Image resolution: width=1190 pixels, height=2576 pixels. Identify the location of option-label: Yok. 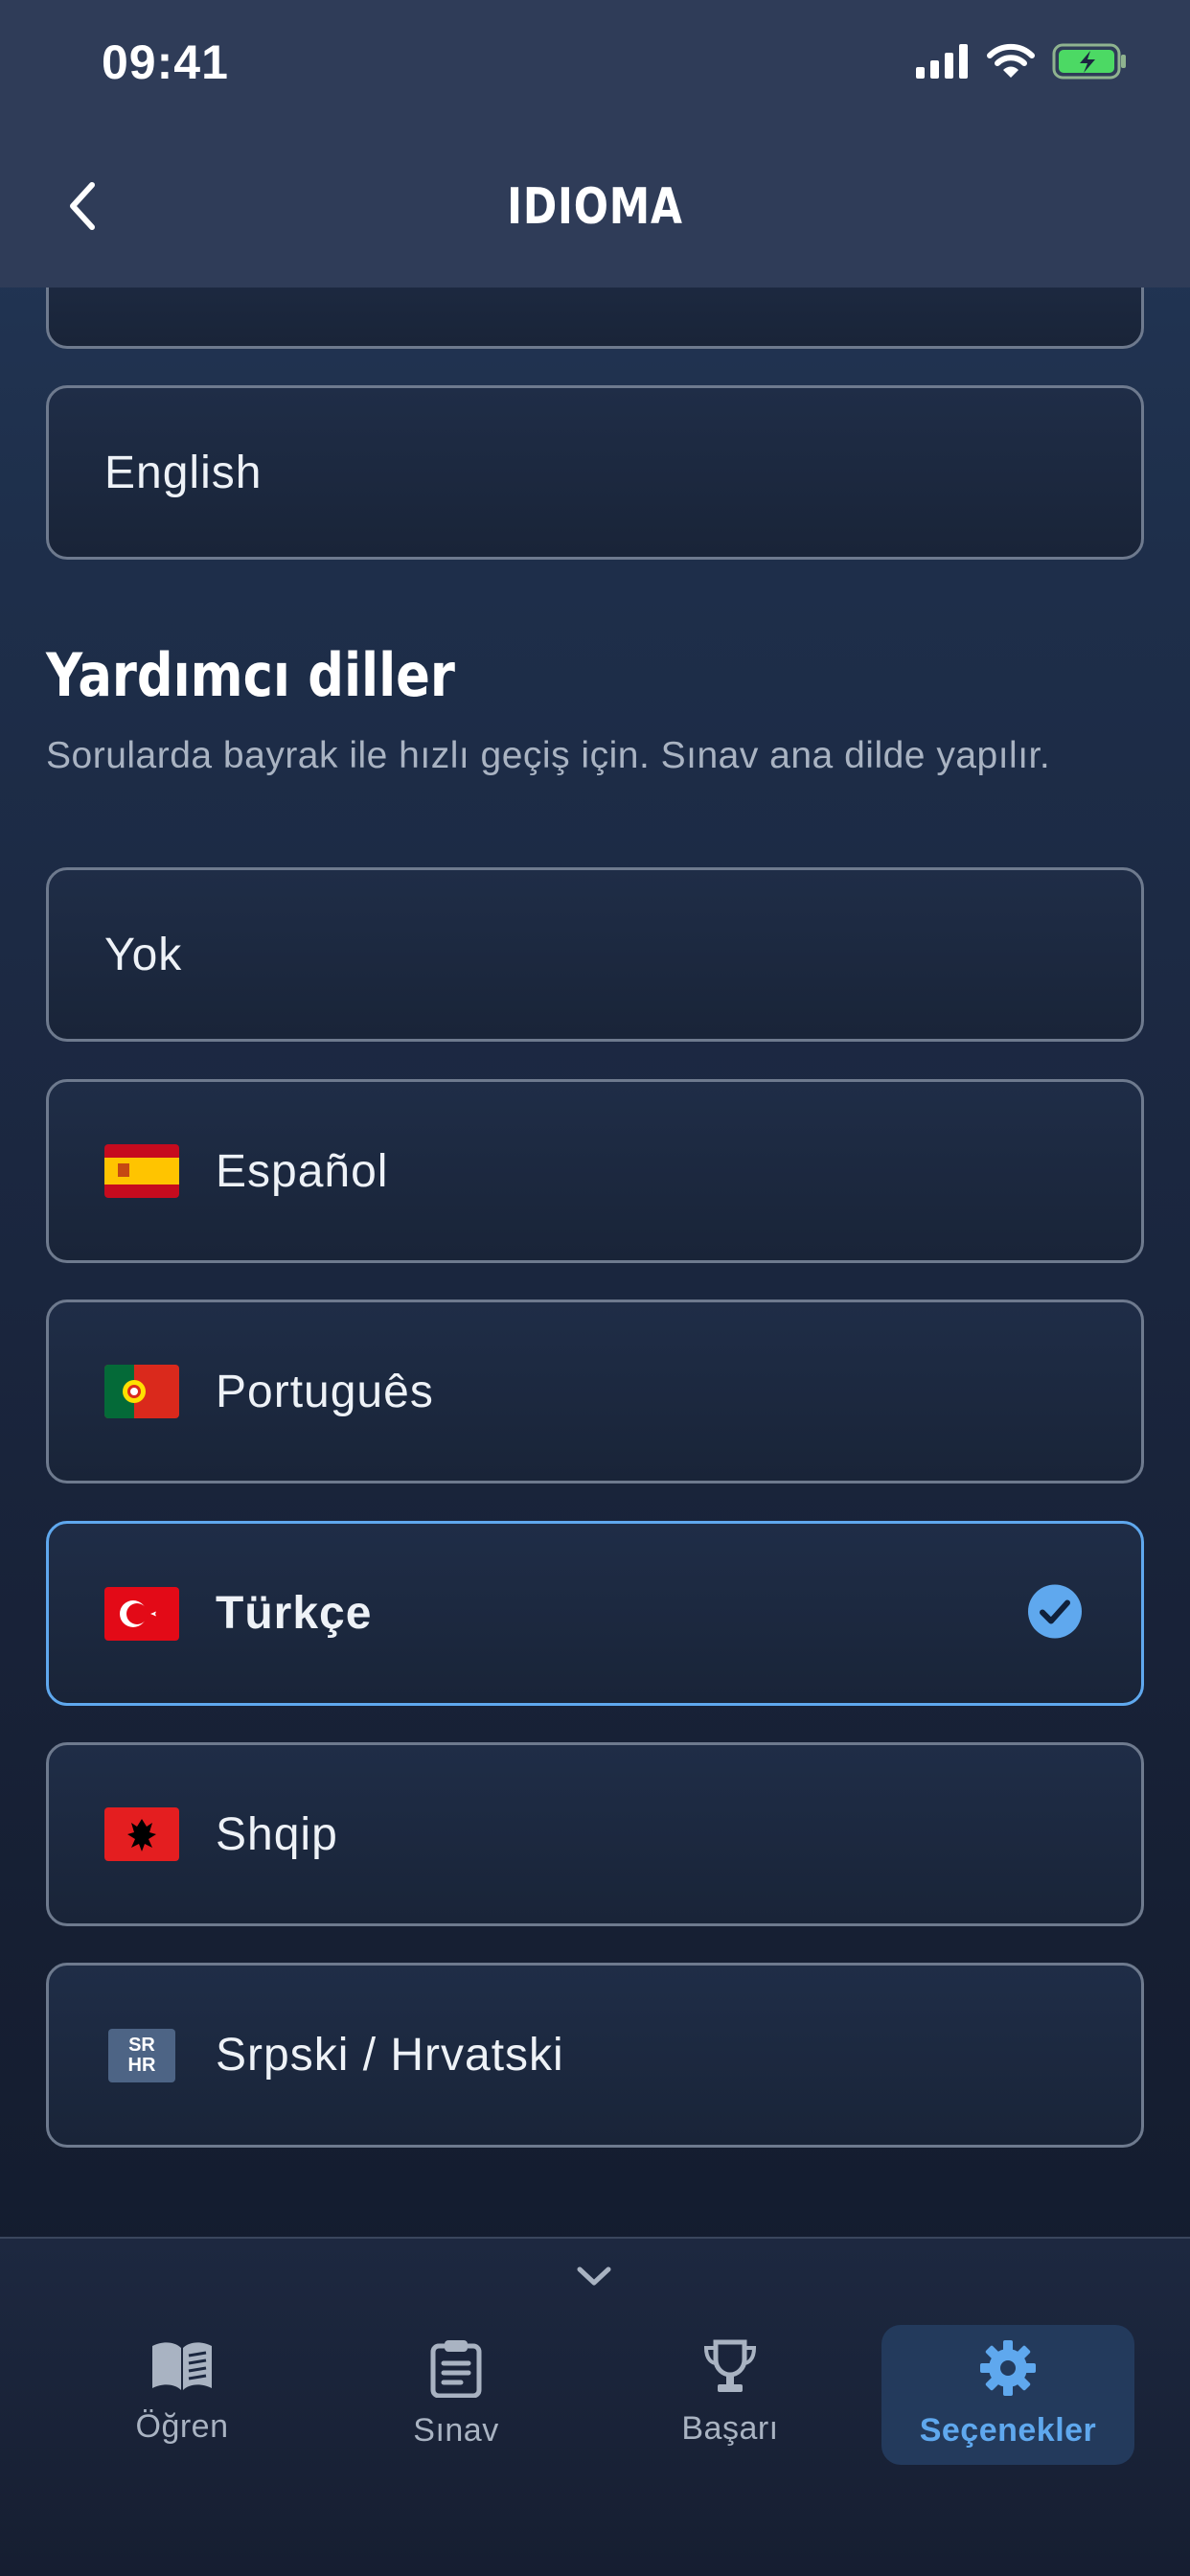
(144, 954).